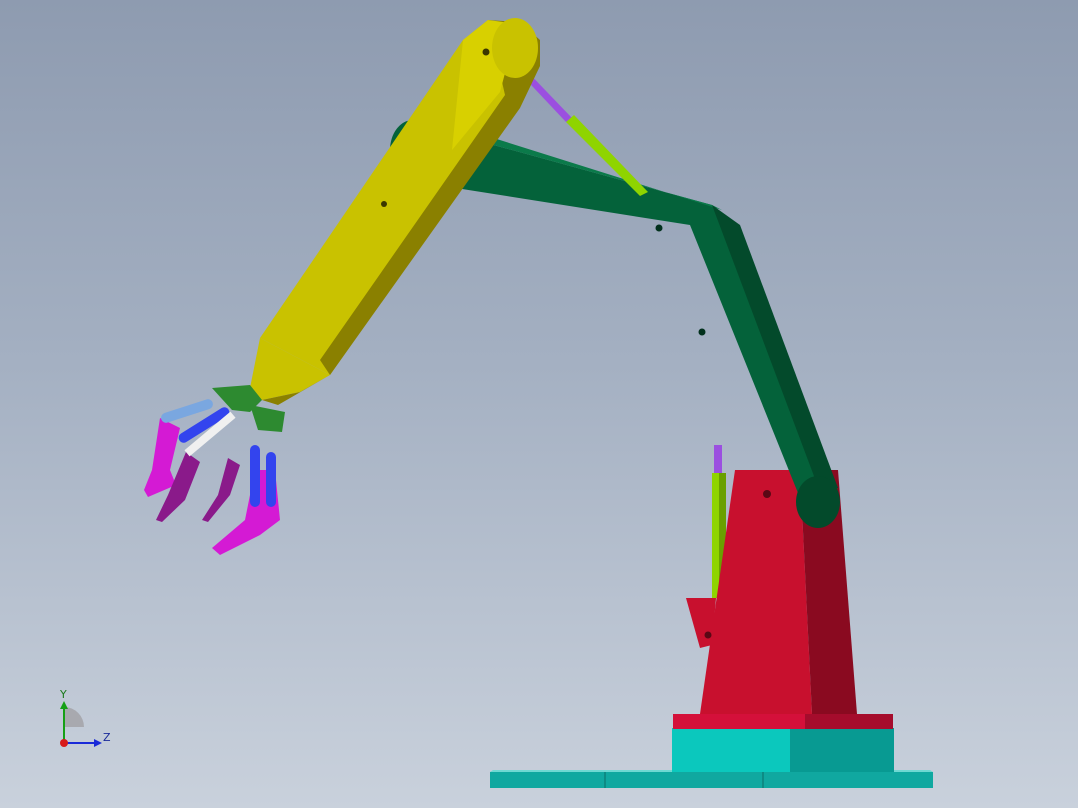 The width and height of the screenshot is (1078, 808). I want to click on z-axis-label: Z, so click(107, 737).